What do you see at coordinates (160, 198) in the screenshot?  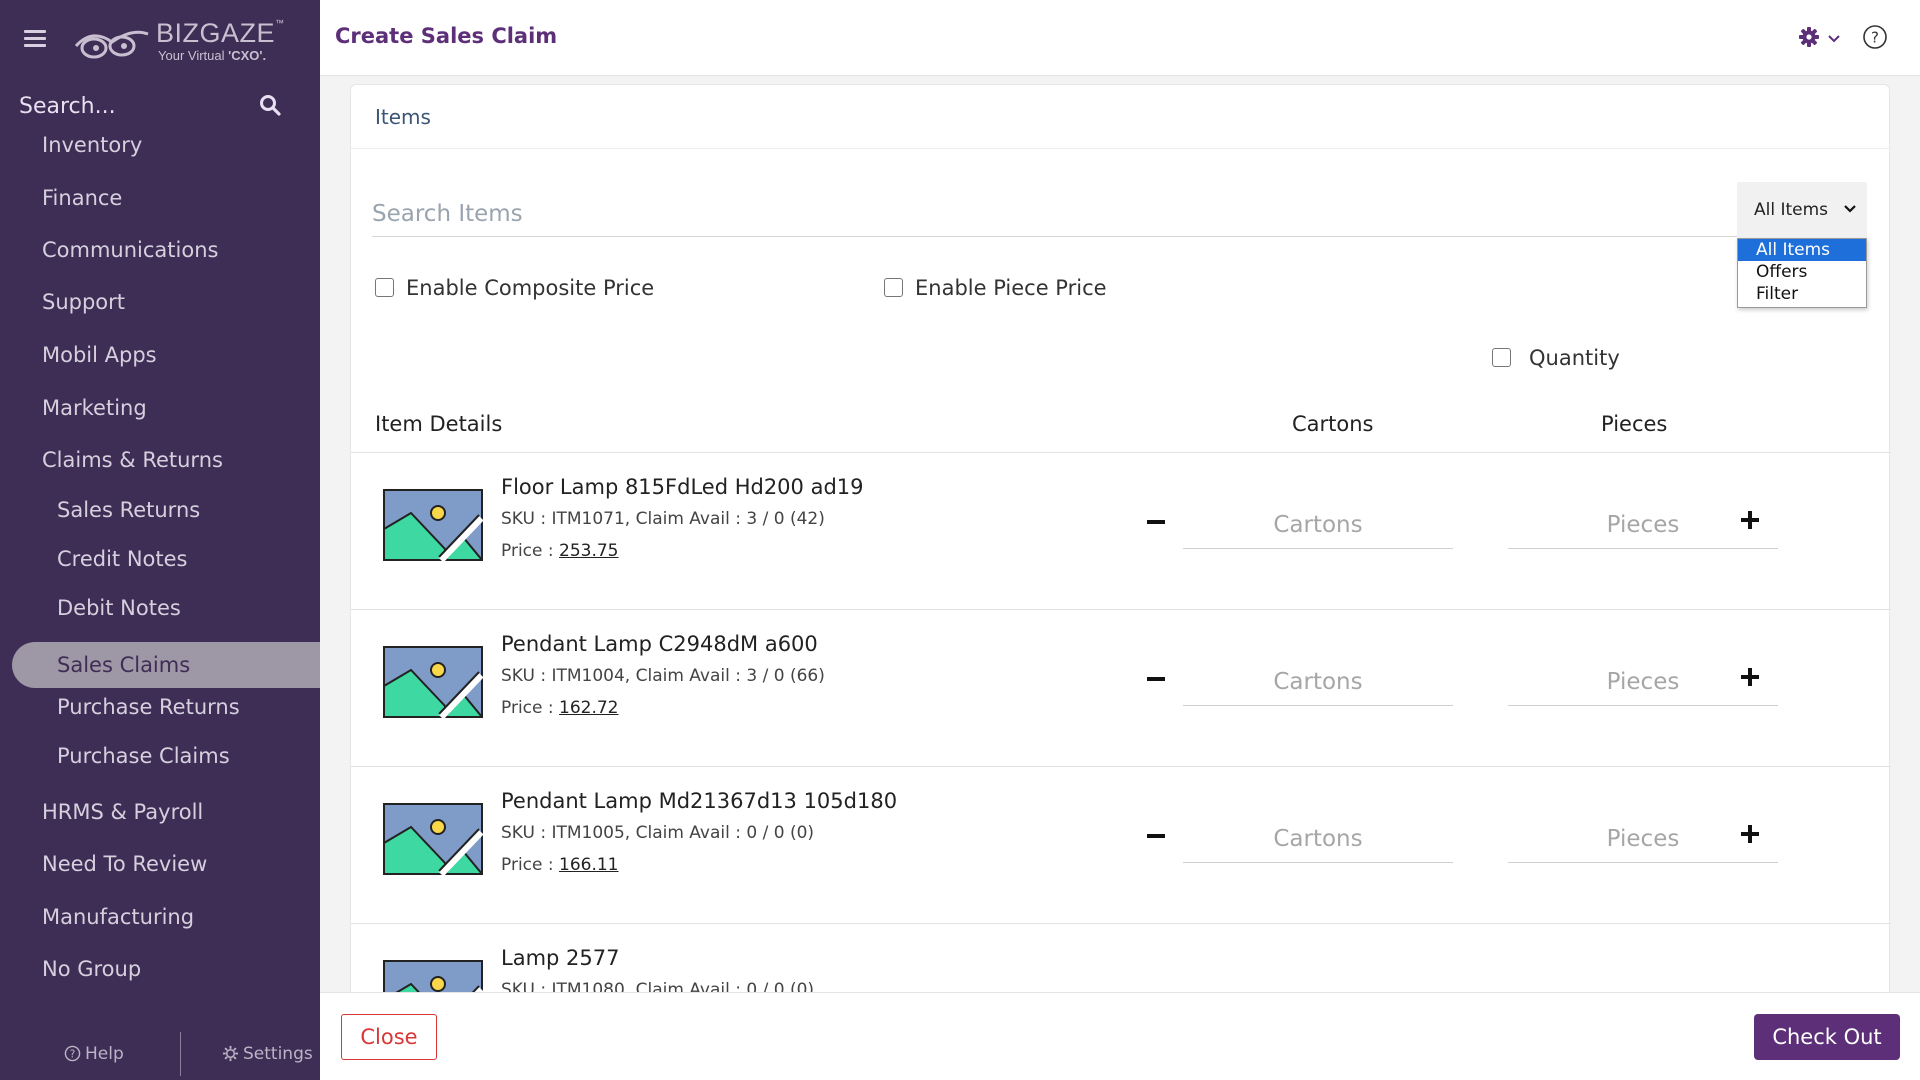 I see `sidebar-item-finance: Finance` at bounding box center [160, 198].